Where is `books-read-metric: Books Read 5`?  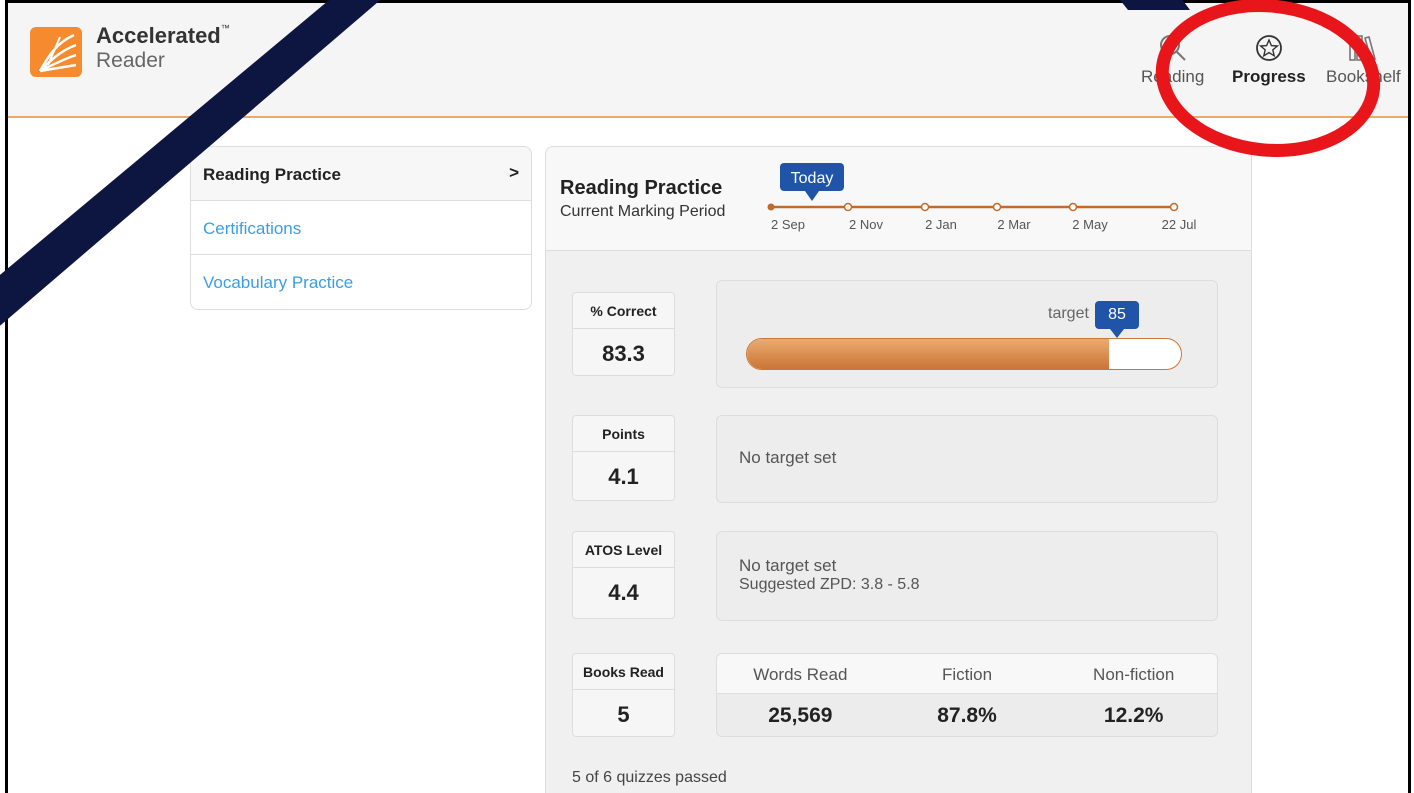
books-read-metric: Books Read 5 is located at coordinates (623, 695).